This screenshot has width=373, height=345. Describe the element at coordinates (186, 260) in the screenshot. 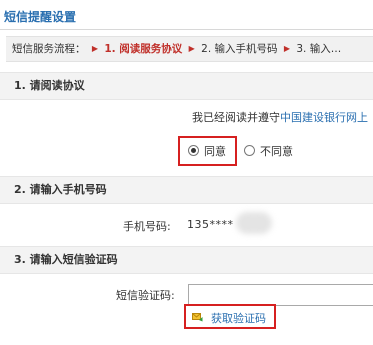

I see `section-heading-code: 3. 请输入短信验证码` at that location.